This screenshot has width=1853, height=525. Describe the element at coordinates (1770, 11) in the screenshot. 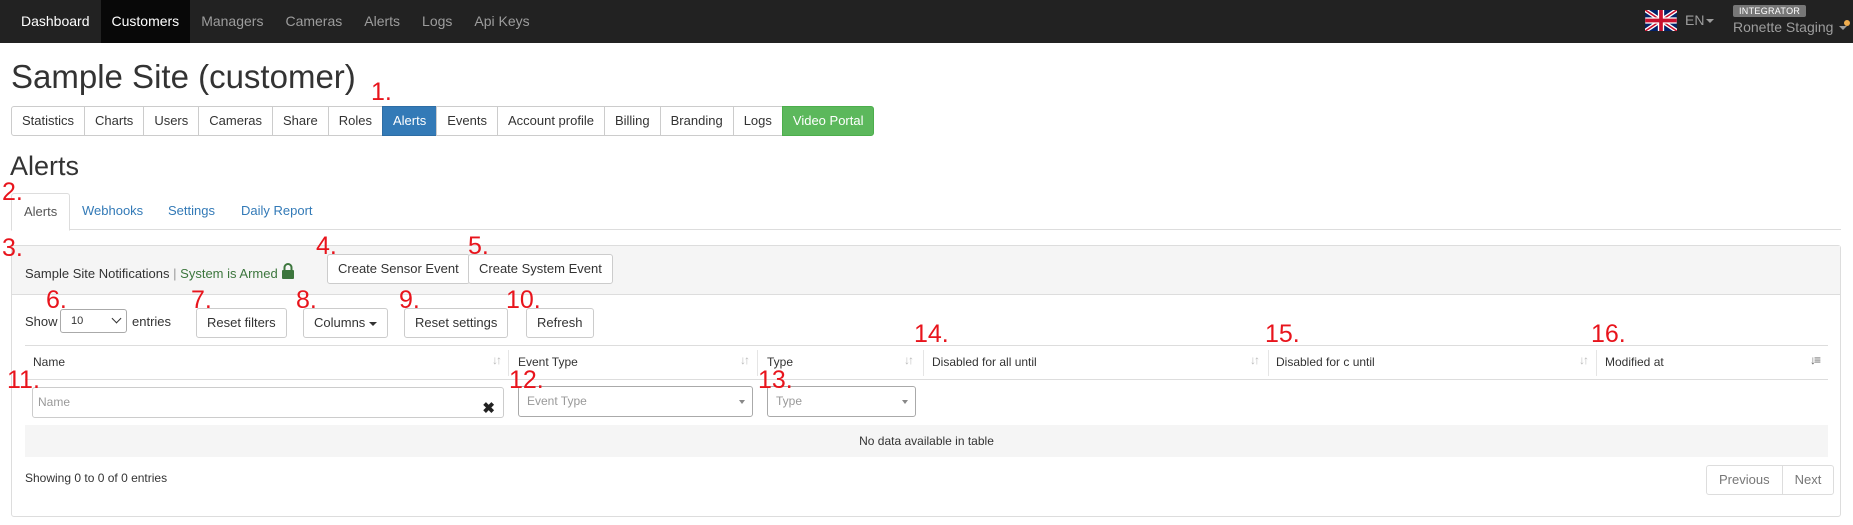

I see `role-badge: INTEGRATOR` at that location.